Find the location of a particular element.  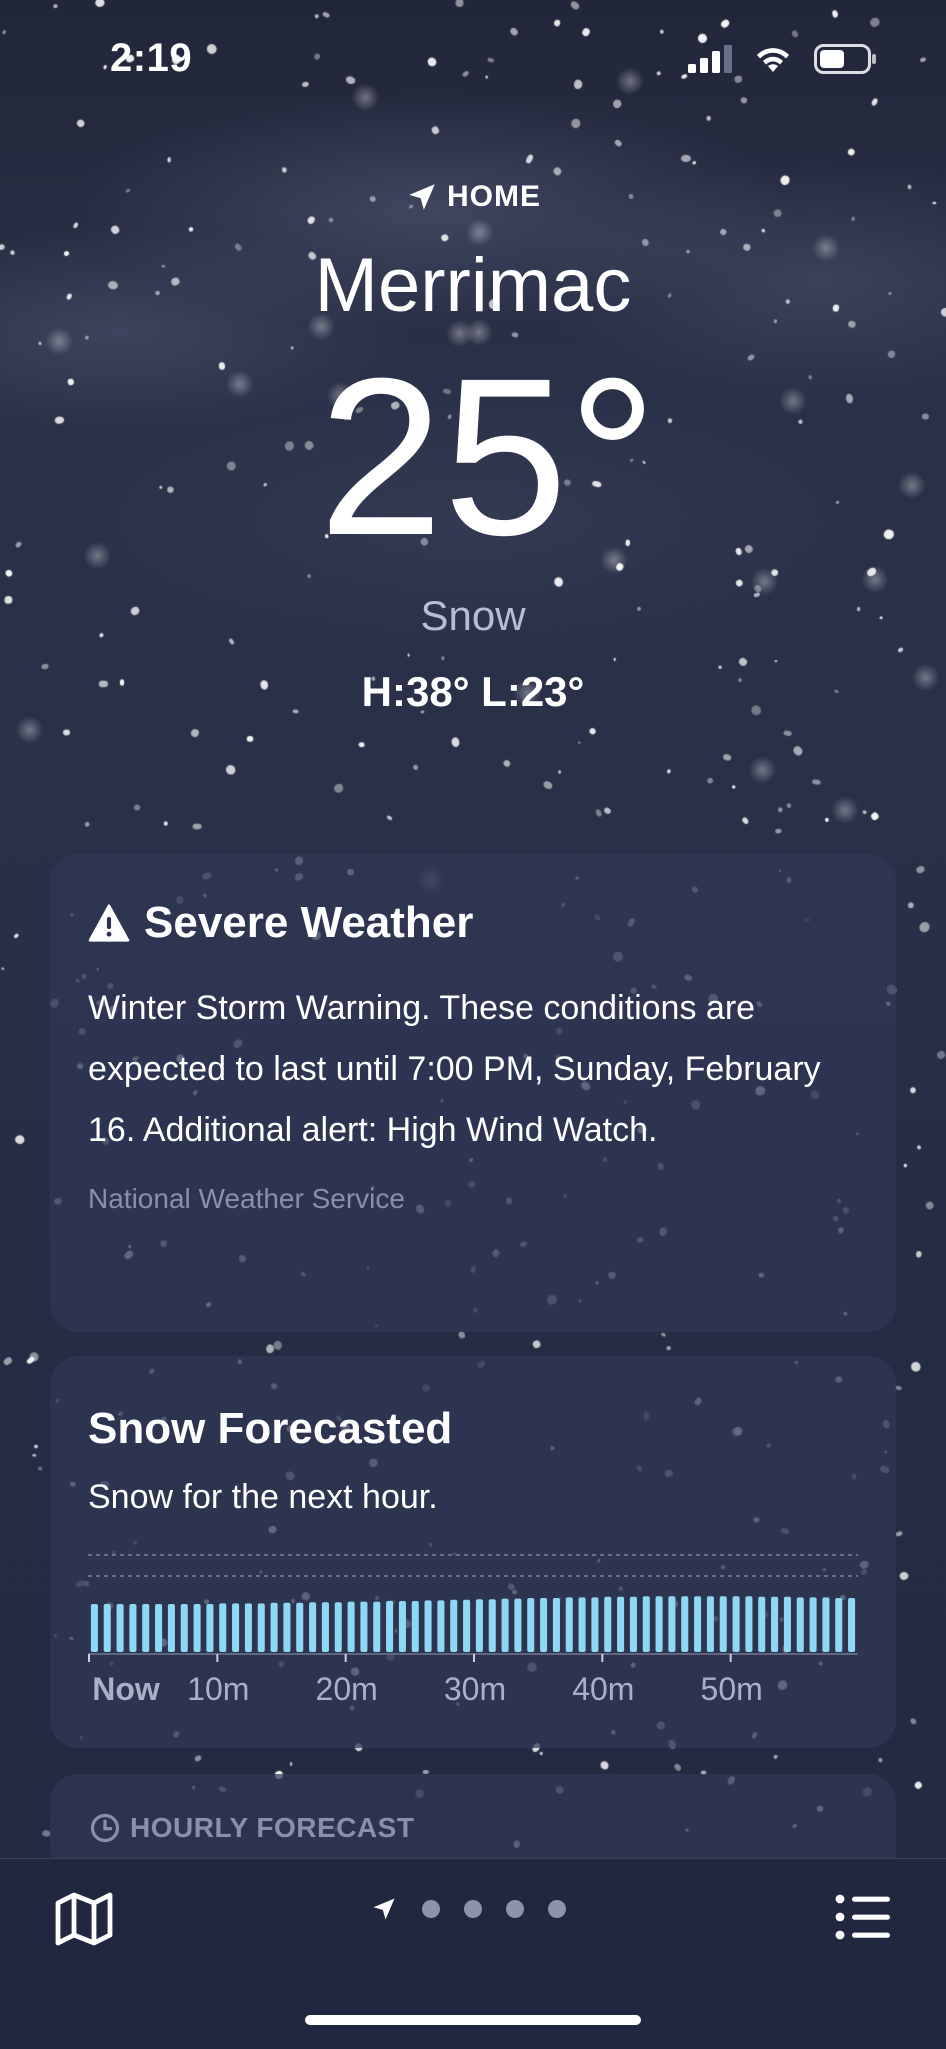

high-low-temperature: H:38° L:23° is located at coordinates (473, 691).